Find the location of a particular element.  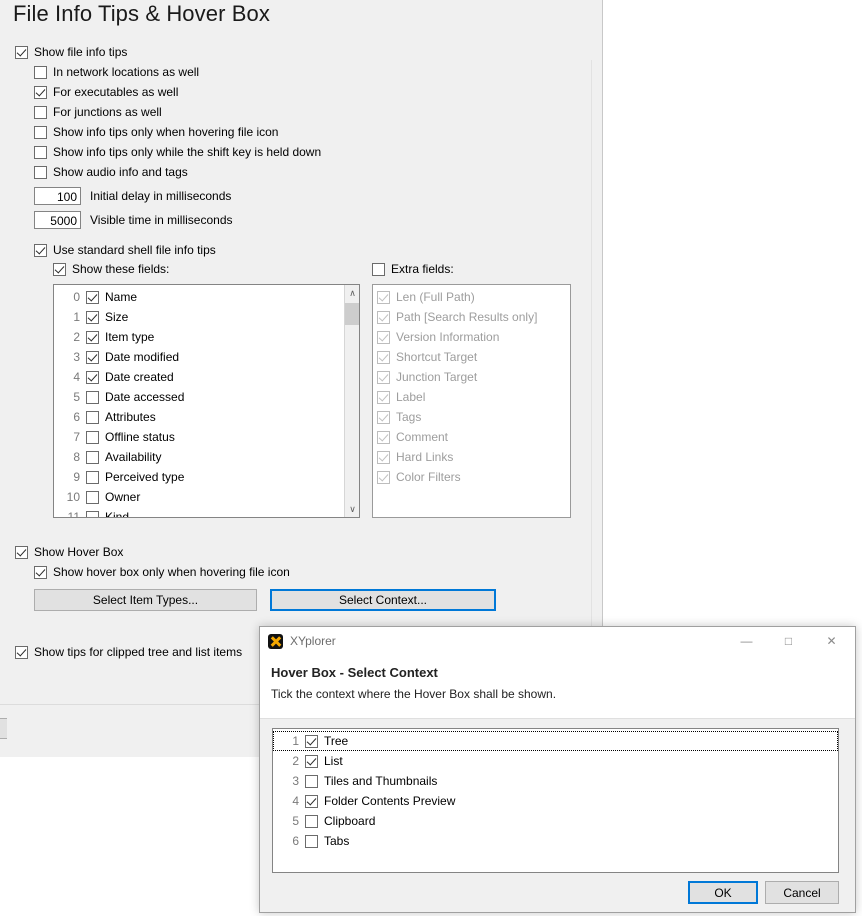

list-item: 1 Size is located at coordinates (199, 317).